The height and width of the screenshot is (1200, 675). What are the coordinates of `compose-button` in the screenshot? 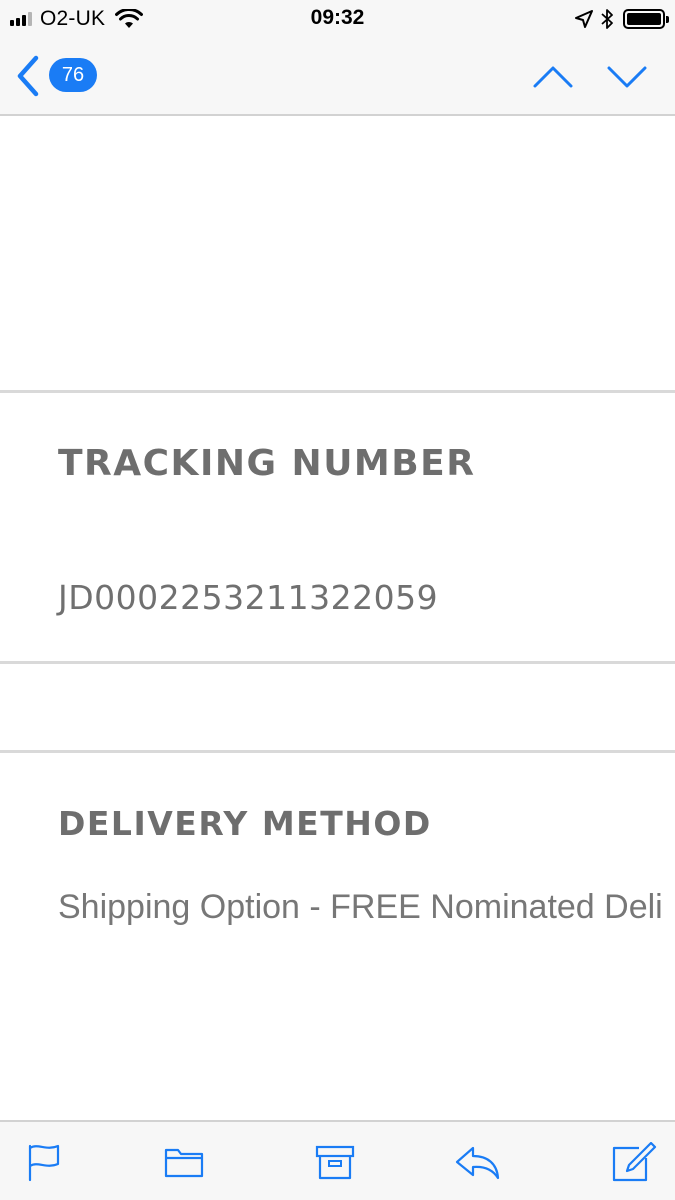 It's located at (634, 1161).